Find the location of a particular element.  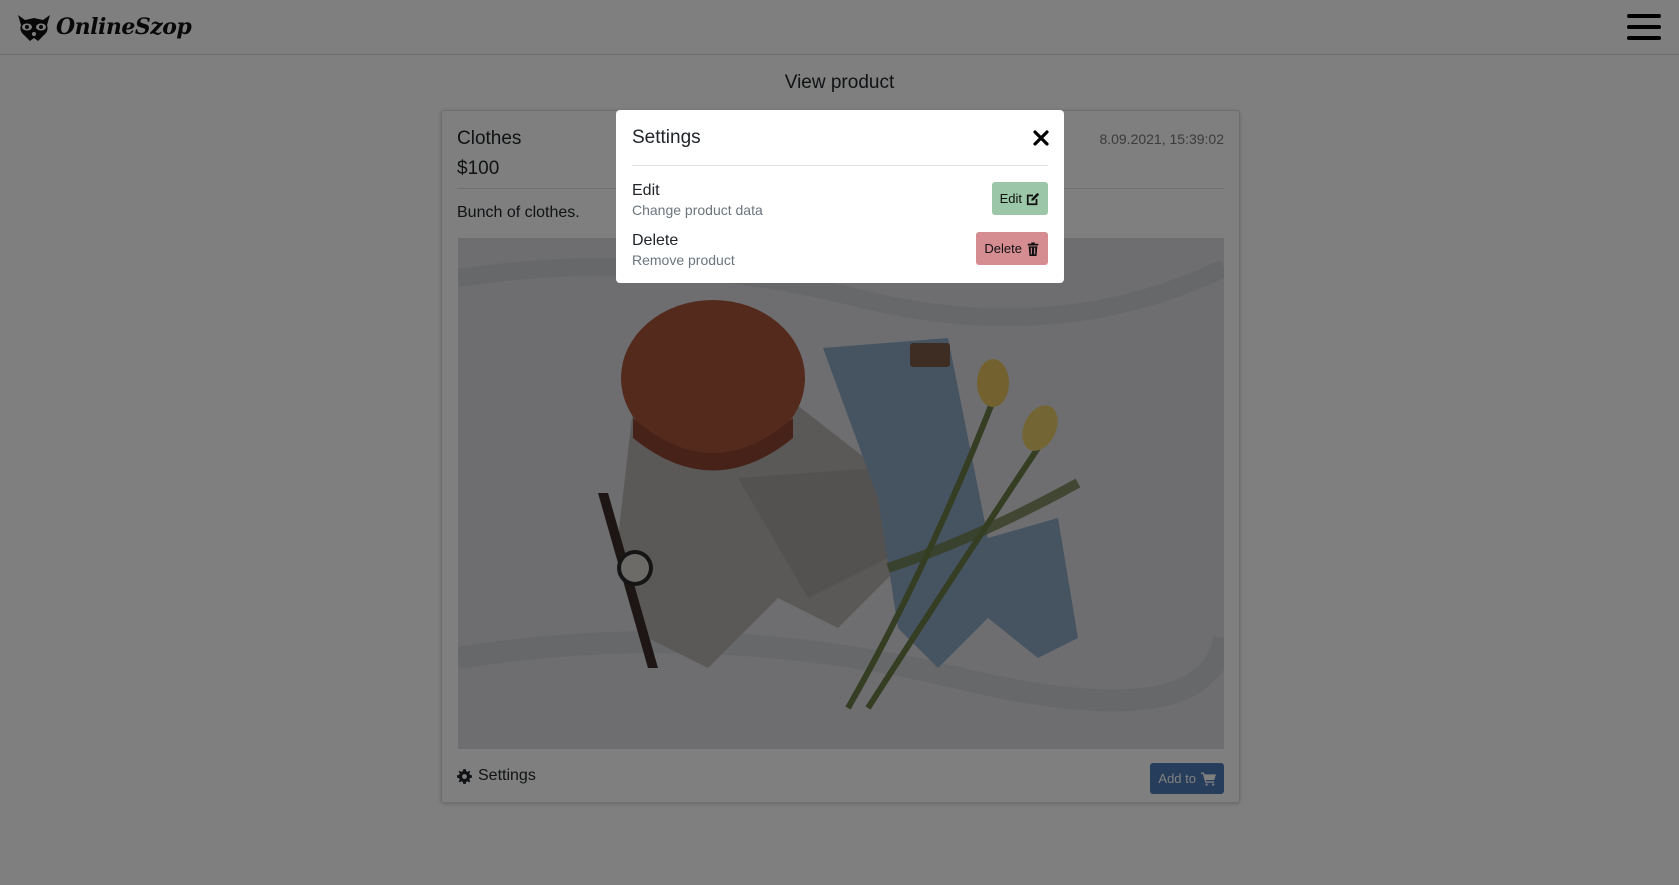

divider is located at coordinates (840, 165).